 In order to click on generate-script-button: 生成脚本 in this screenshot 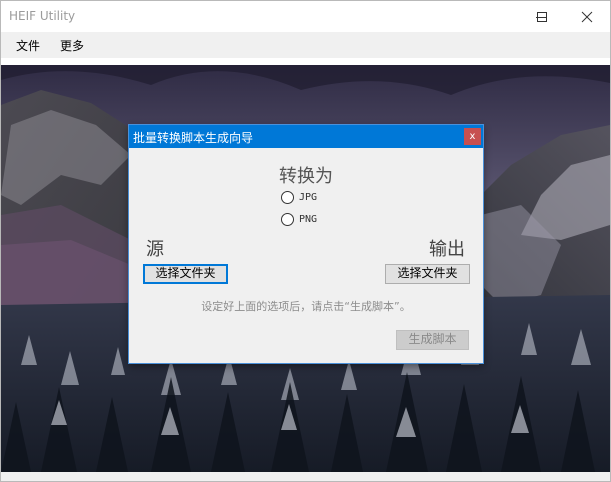, I will do `click(432, 340)`.